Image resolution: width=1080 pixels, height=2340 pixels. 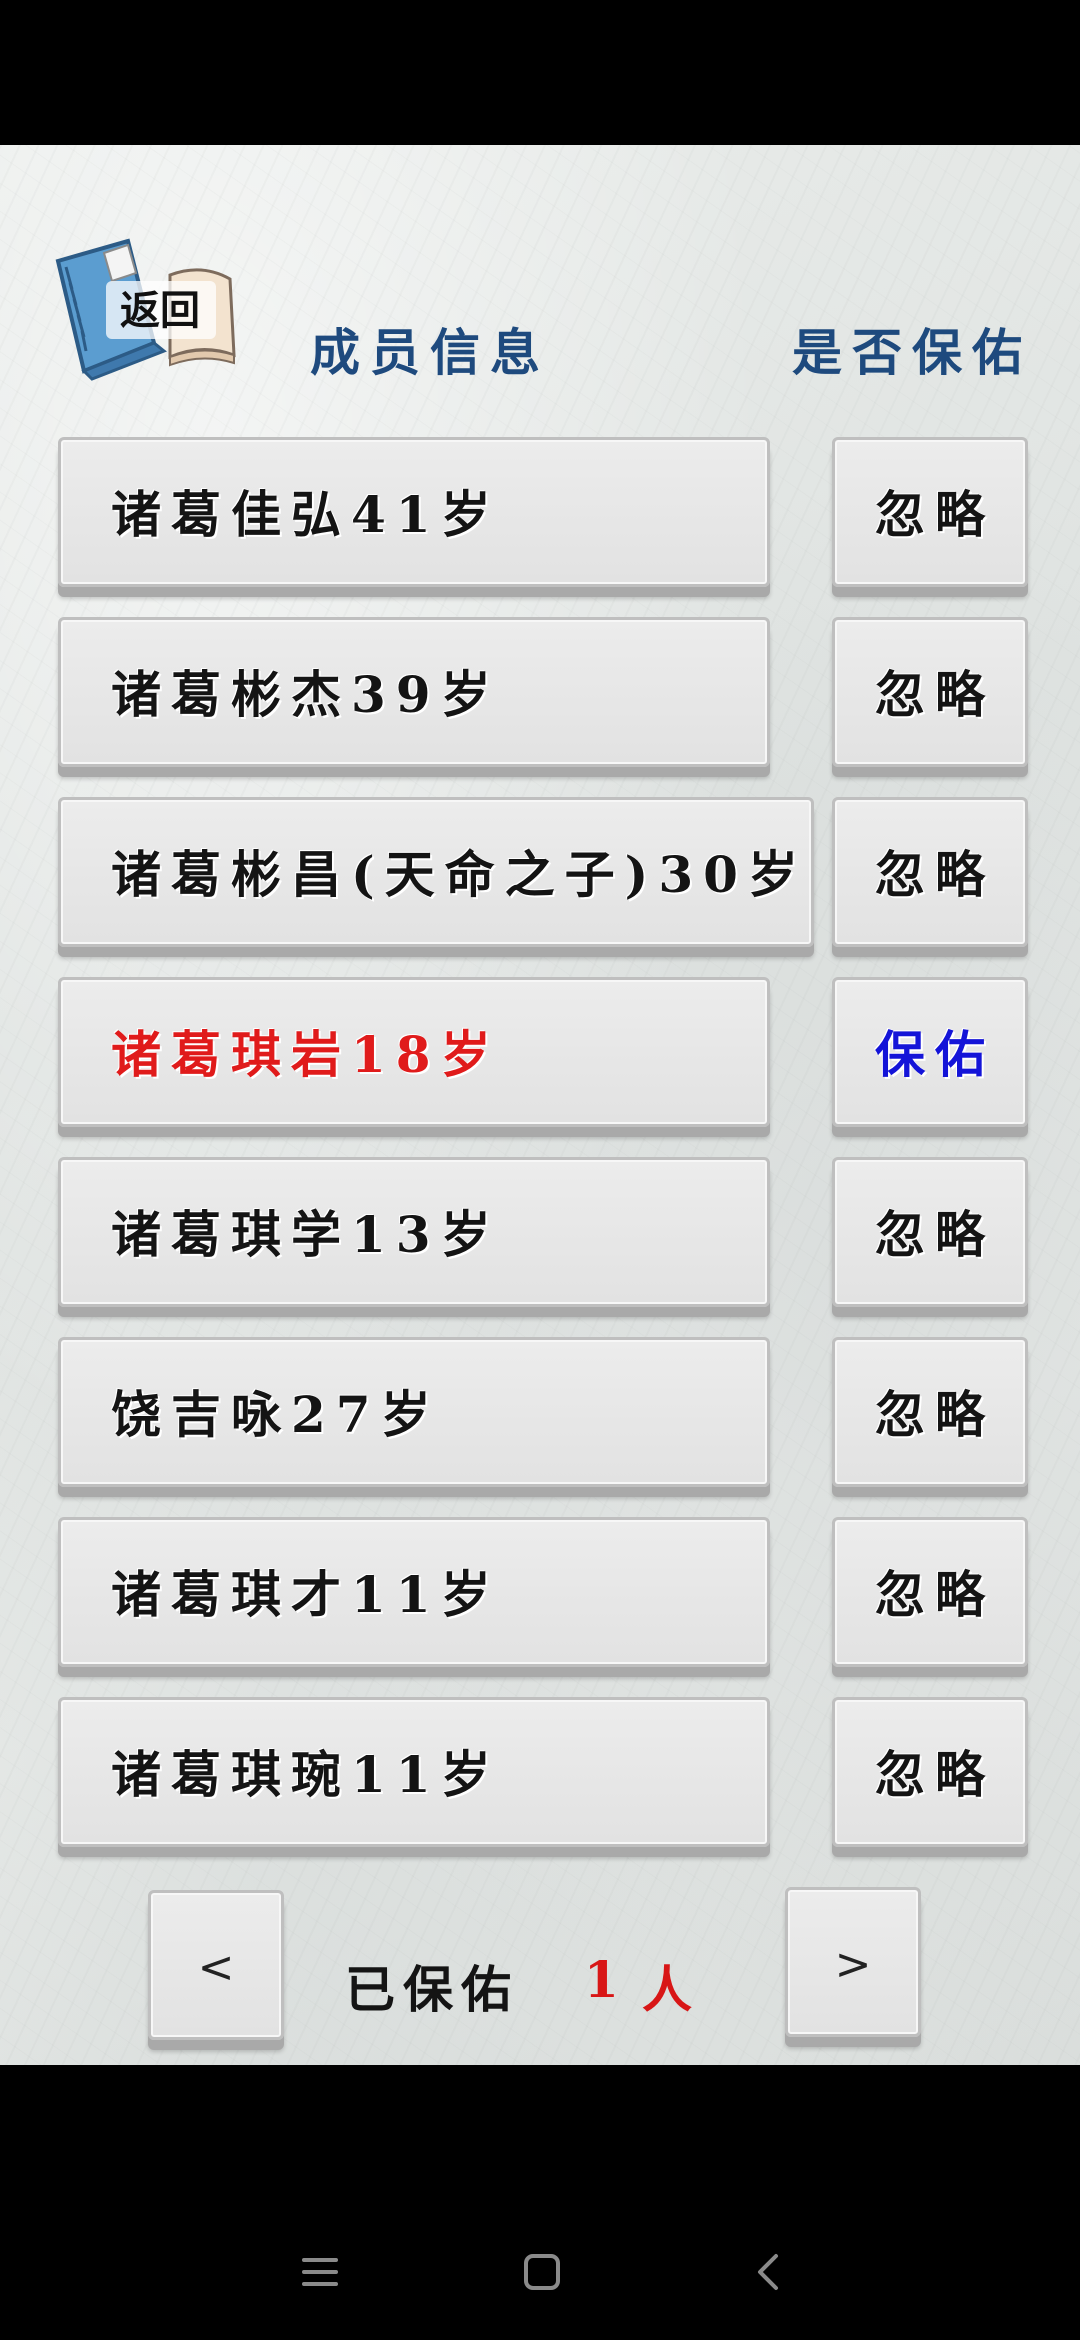 What do you see at coordinates (306, 1054) in the screenshot?
I see `member-name: 诸葛琪岩18岁` at bounding box center [306, 1054].